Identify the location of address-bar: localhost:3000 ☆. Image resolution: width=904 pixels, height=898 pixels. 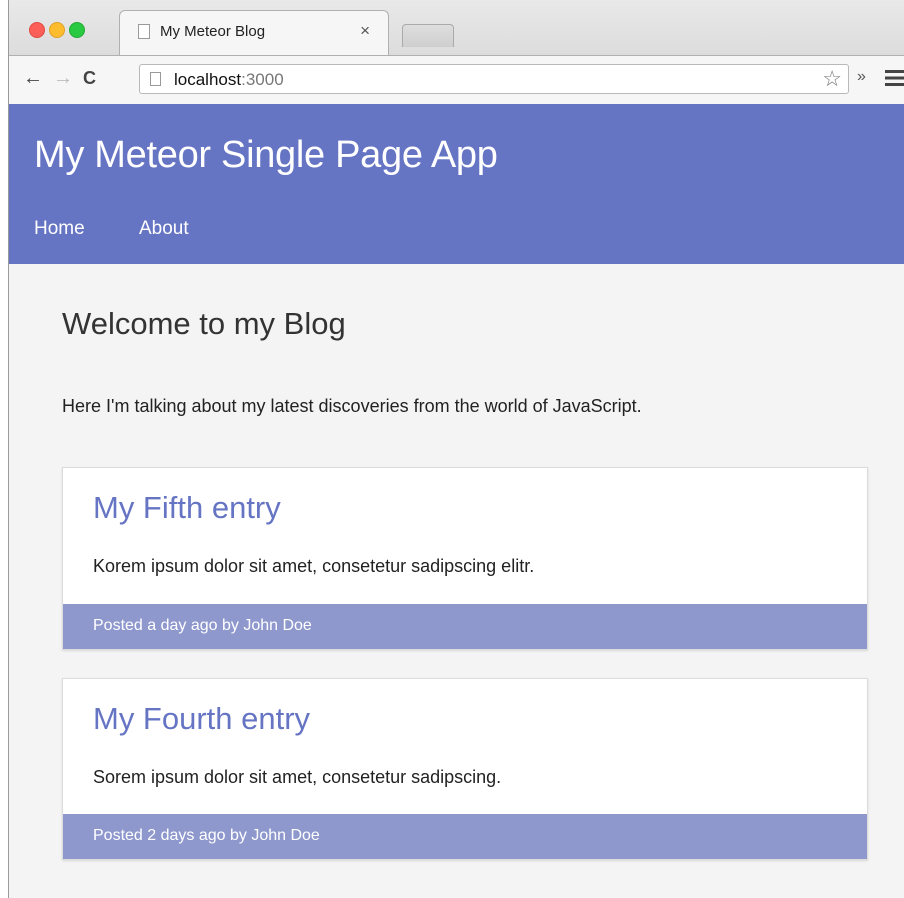
(494, 79).